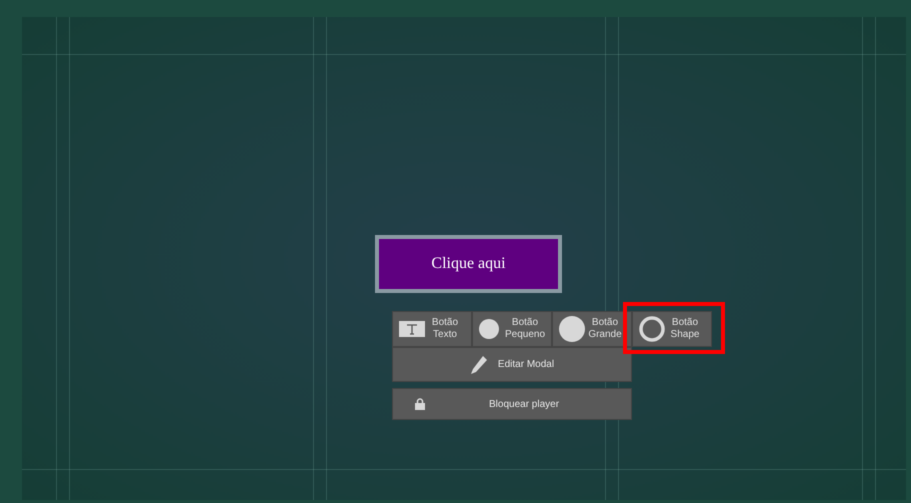 Image resolution: width=911 pixels, height=503 pixels. I want to click on tool-button: Botão Pequeno, so click(512, 329).